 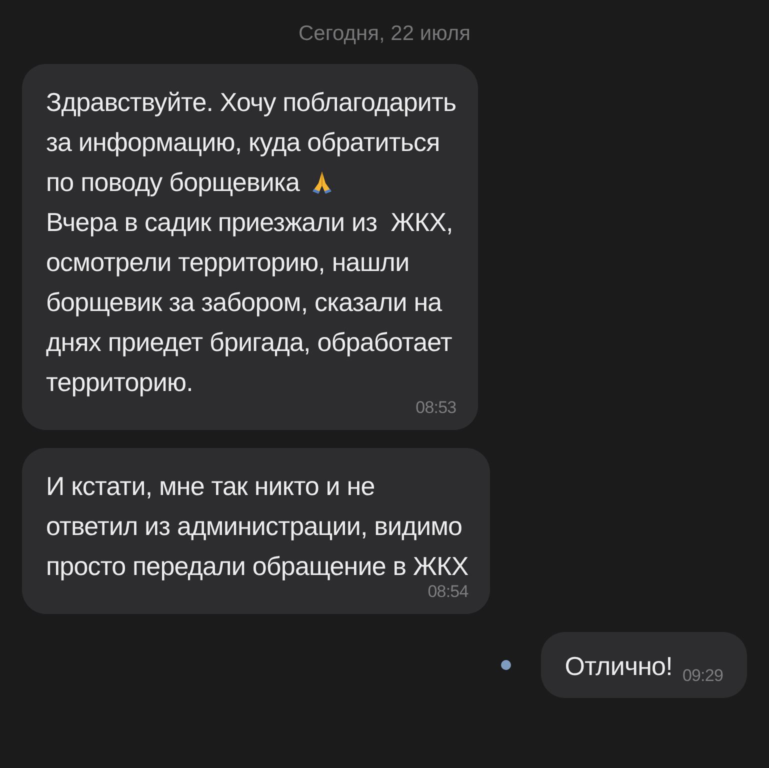 What do you see at coordinates (173, 182) in the screenshot?
I see `message-text: по поводу борщевика` at bounding box center [173, 182].